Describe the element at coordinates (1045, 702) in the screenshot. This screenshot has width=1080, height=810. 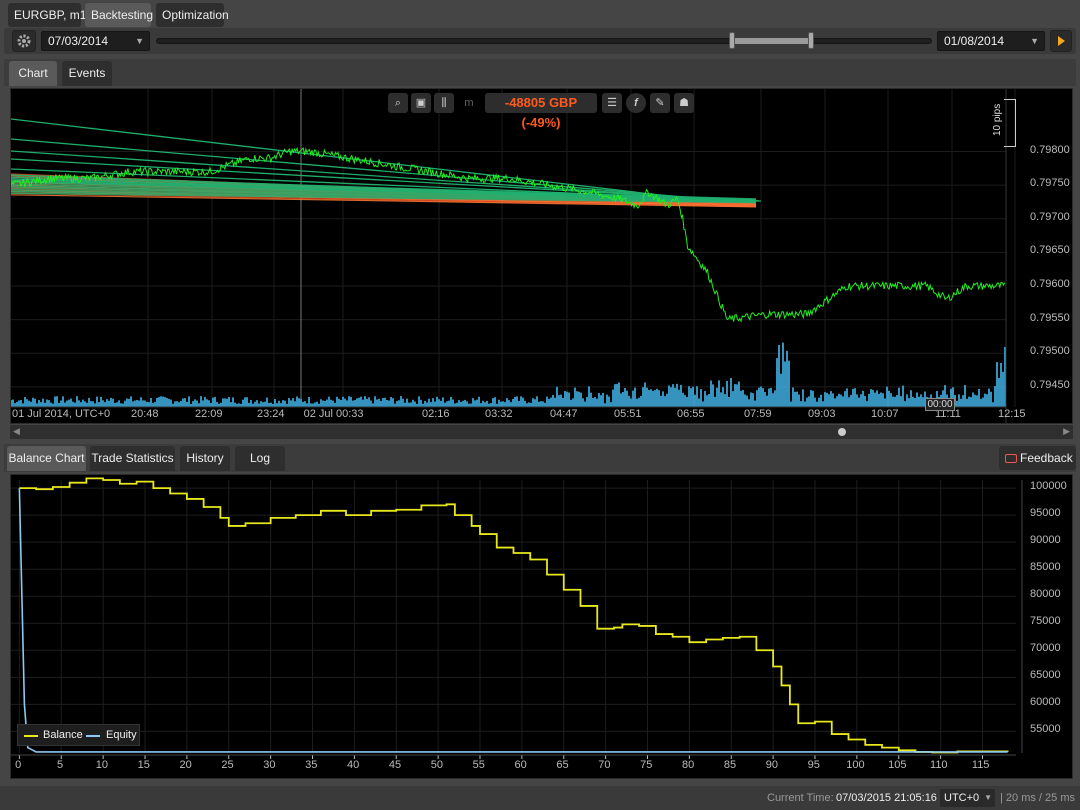
I see `balance-ytick: 60000` at that location.